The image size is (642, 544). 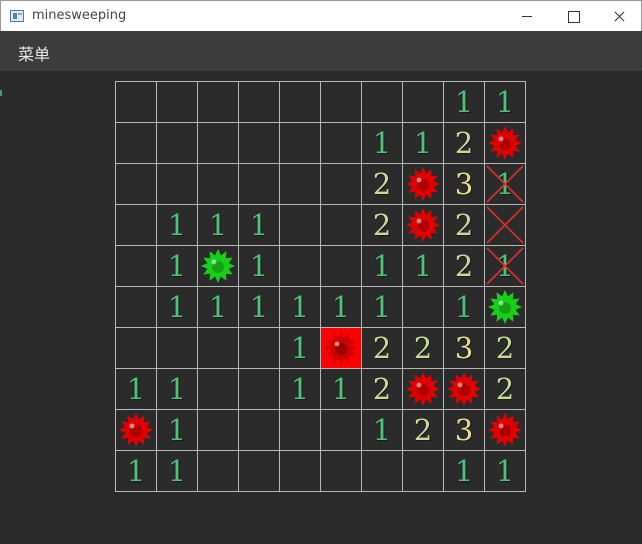 I want to click on wrong-flag-cell, so click(x=505, y=225).